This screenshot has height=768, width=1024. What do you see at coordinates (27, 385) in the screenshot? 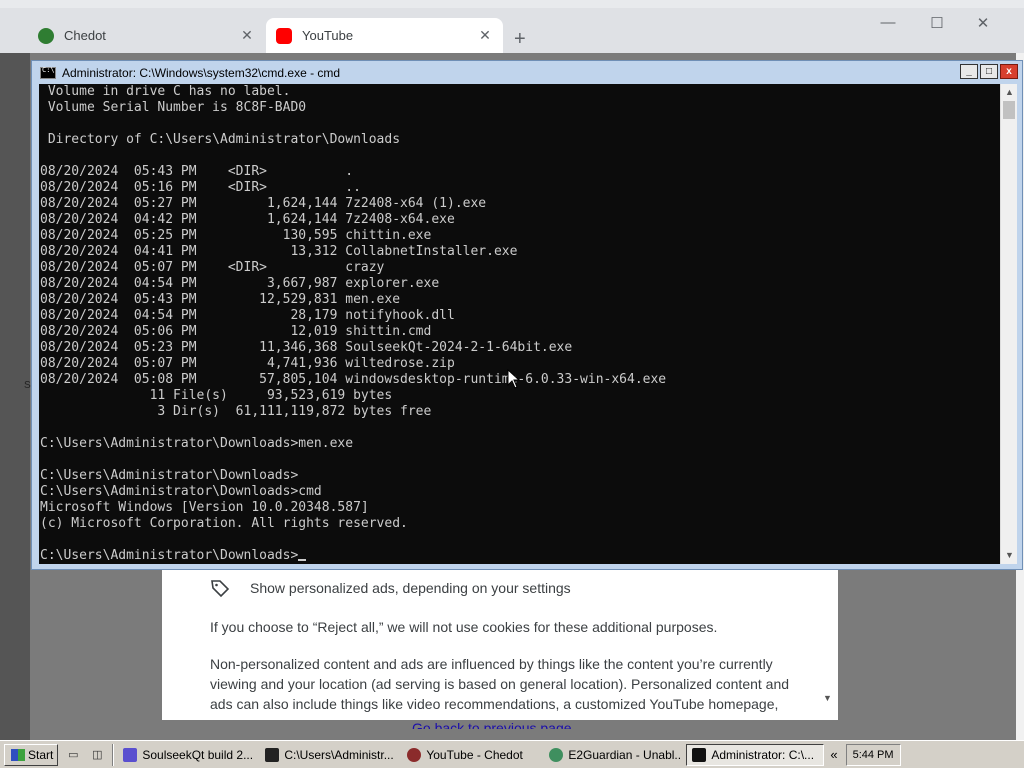
I see `partial-label: S` at bounding box center [27, 385].